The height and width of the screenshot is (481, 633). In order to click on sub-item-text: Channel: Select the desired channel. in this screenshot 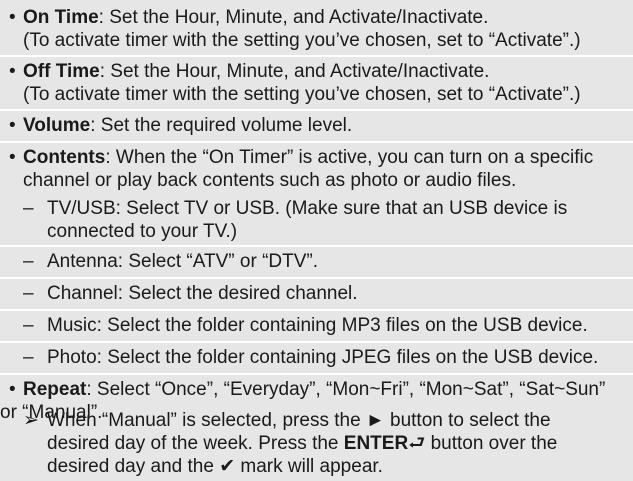, I will do `click(202, 293)`.